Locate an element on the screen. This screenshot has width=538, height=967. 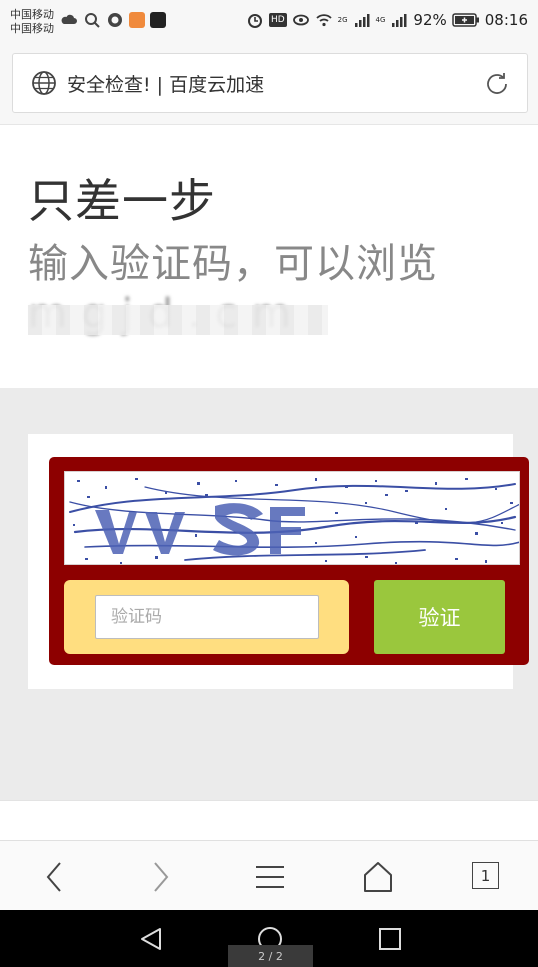
tiktok-icon is located at coordinates (158, 20).